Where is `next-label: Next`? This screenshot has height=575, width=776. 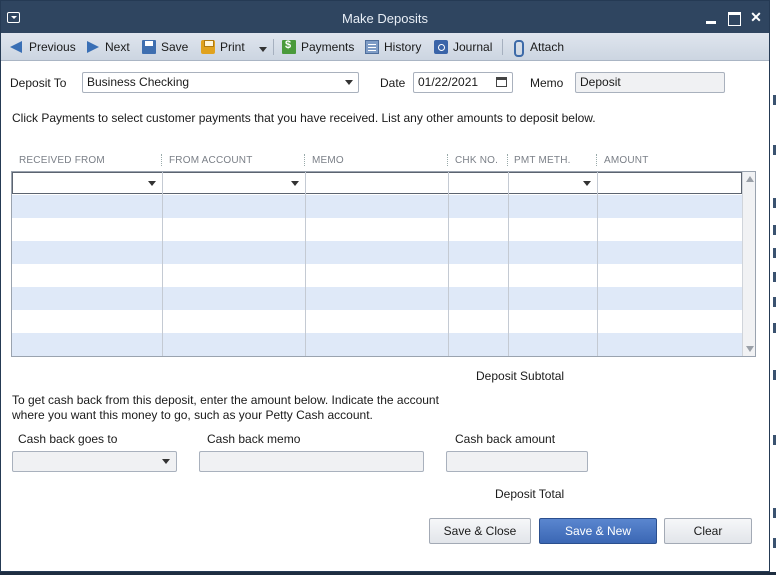 next-label: Next is located at coordinates (117, 47).